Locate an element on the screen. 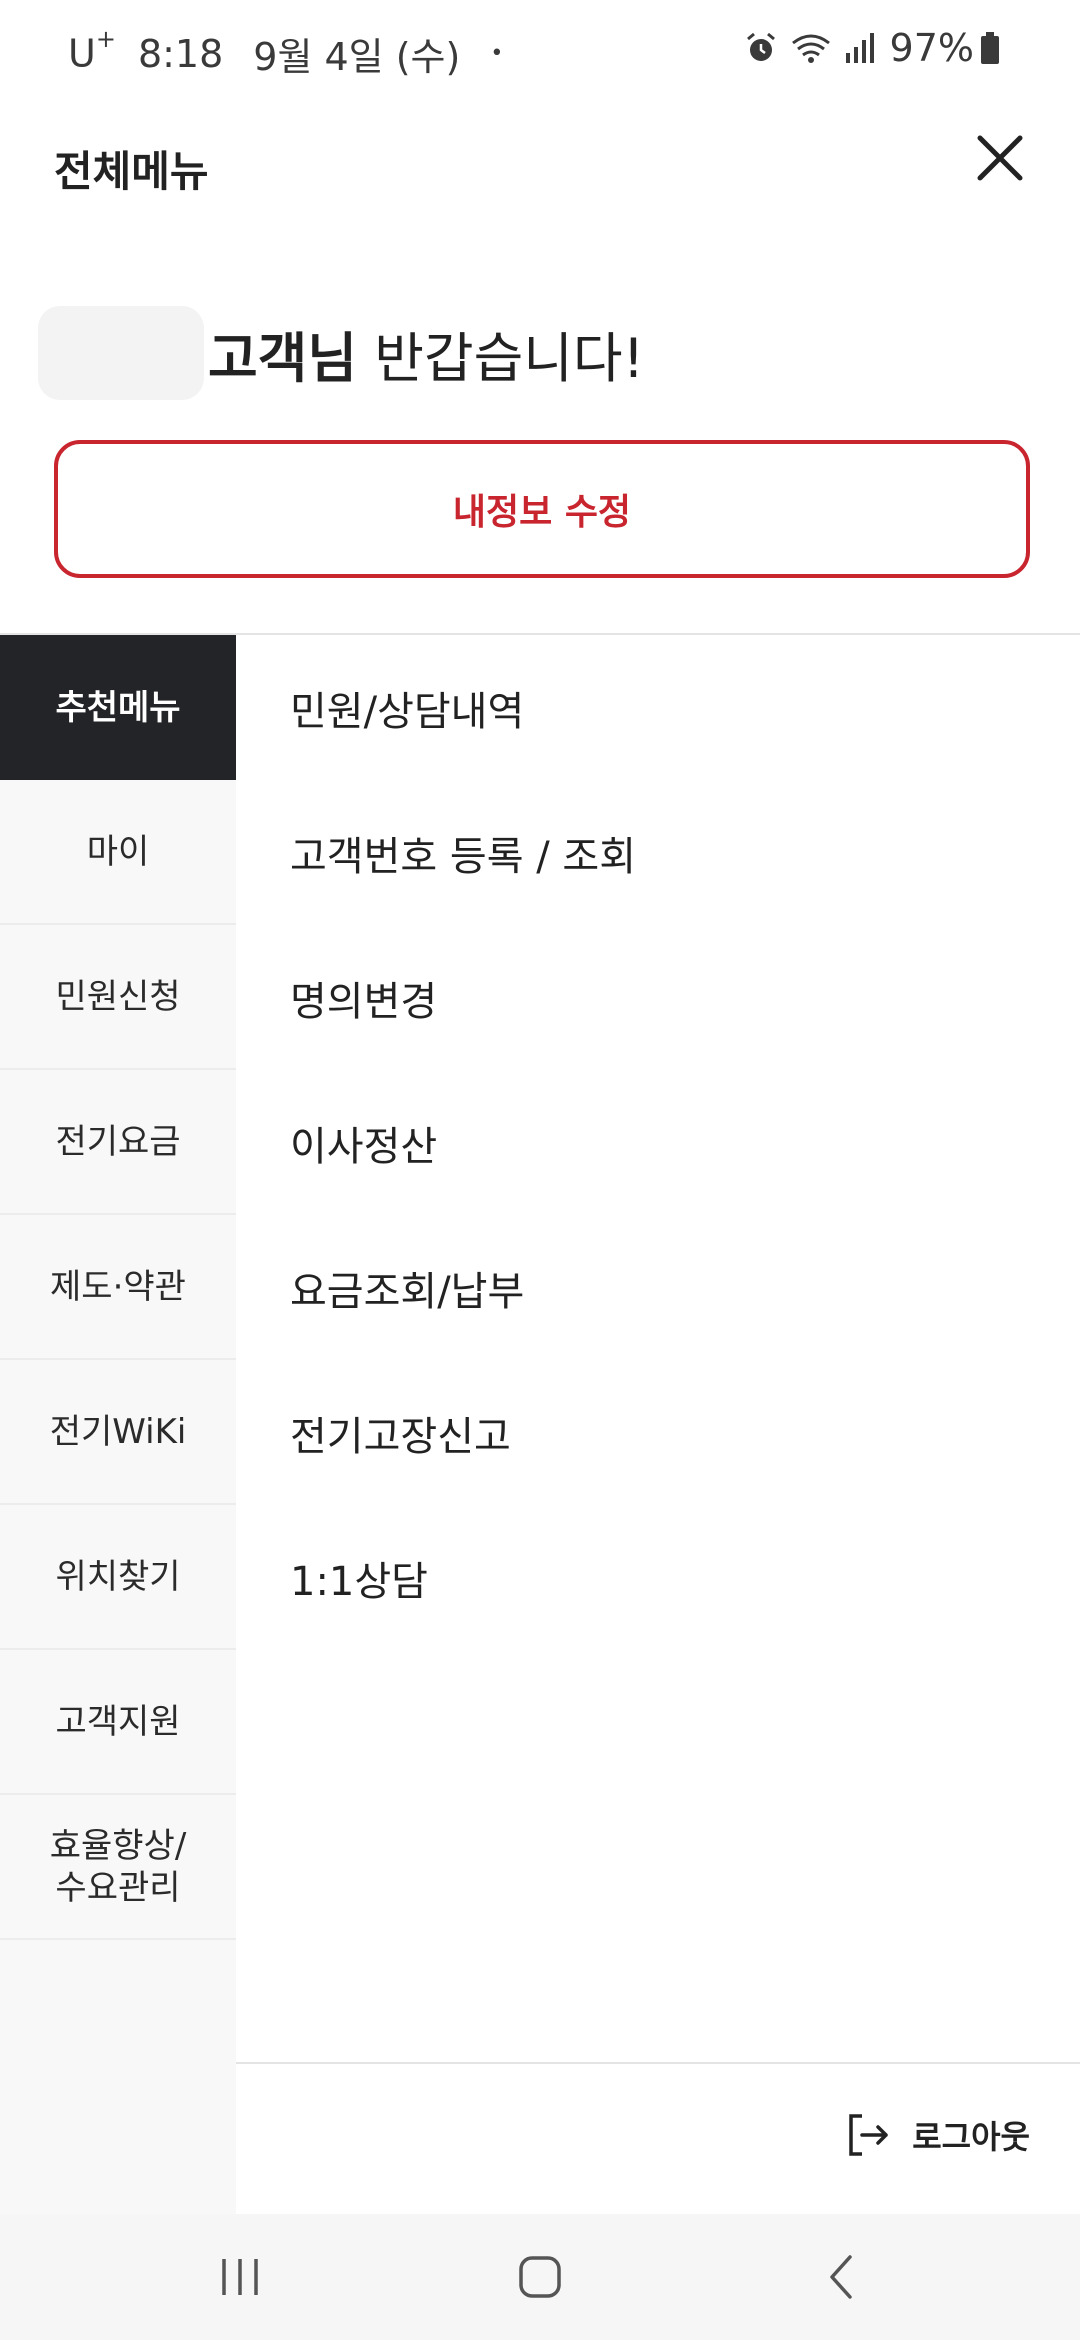  close-button is located at coordinates (1000, 158).